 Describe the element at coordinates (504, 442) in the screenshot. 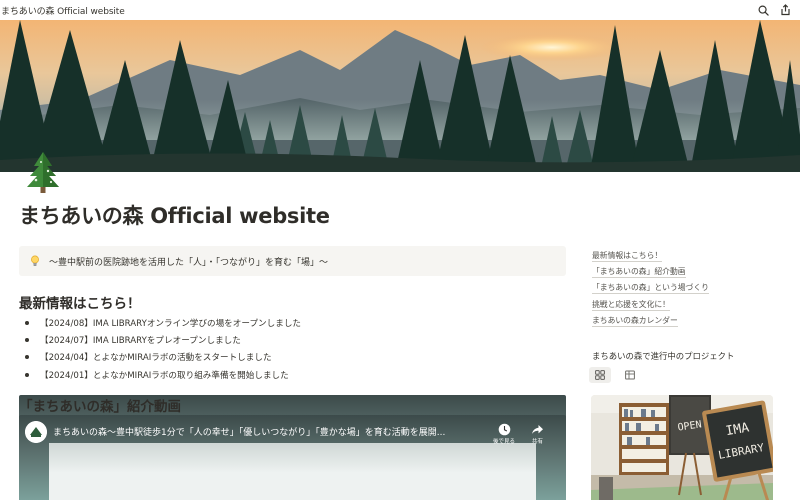

I see `watch-later-label: 後で見る` at that location.